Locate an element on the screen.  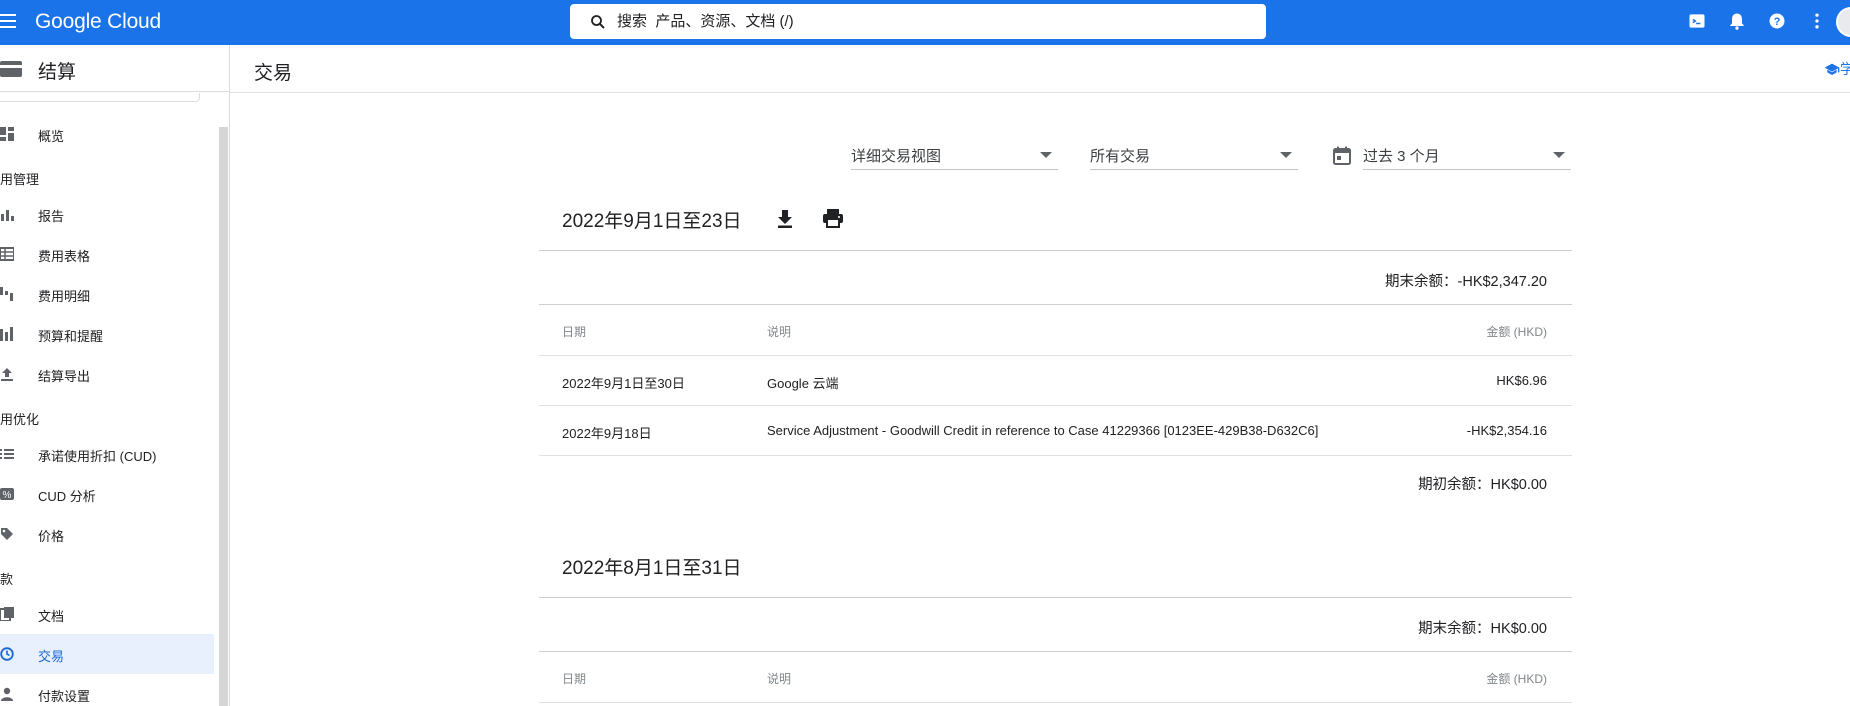
closing-balance: 期末余额：-HK$2,347.20 is located at coordinates (1466, 282).